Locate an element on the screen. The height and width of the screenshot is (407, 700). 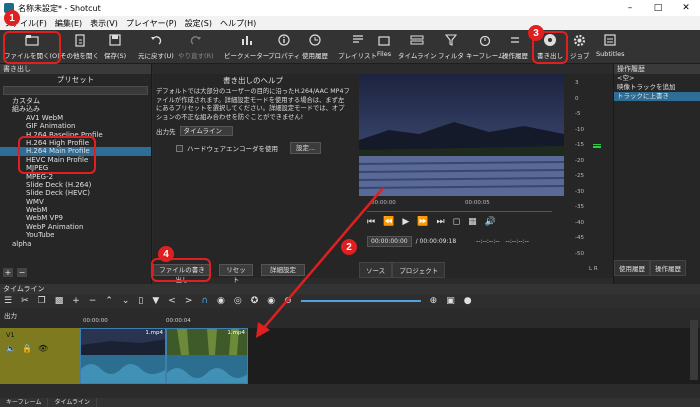
ripple-markers-icon: ◉ is located at coordinates (271, 301).